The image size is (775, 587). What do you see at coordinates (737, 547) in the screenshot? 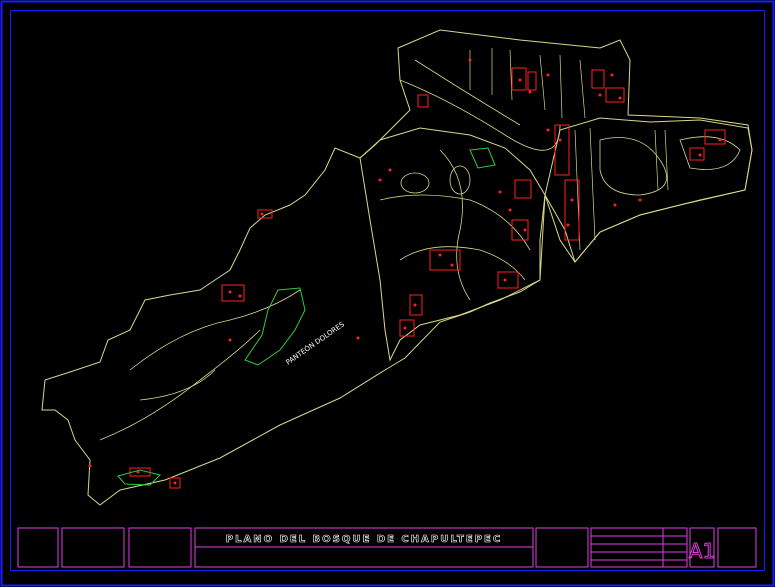
I see `title-block-cell-last` at bounding box center [737, 547].